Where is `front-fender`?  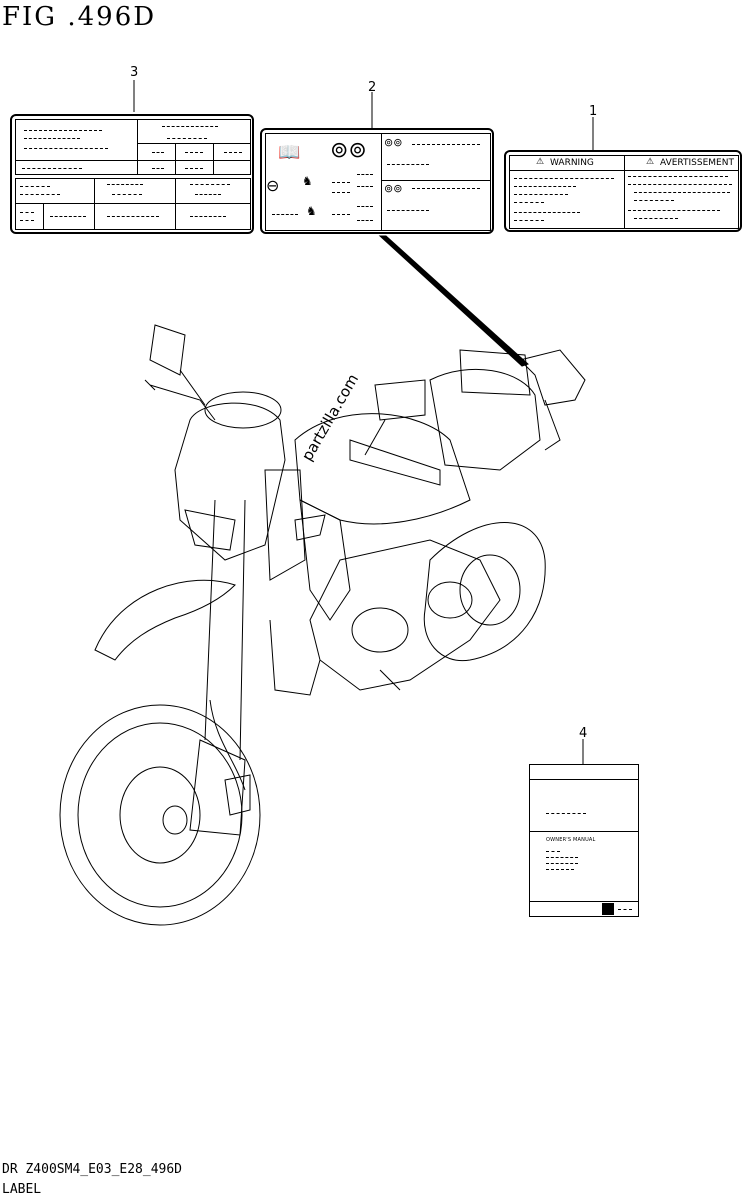 front-fender is located at coordinates (165, 620).